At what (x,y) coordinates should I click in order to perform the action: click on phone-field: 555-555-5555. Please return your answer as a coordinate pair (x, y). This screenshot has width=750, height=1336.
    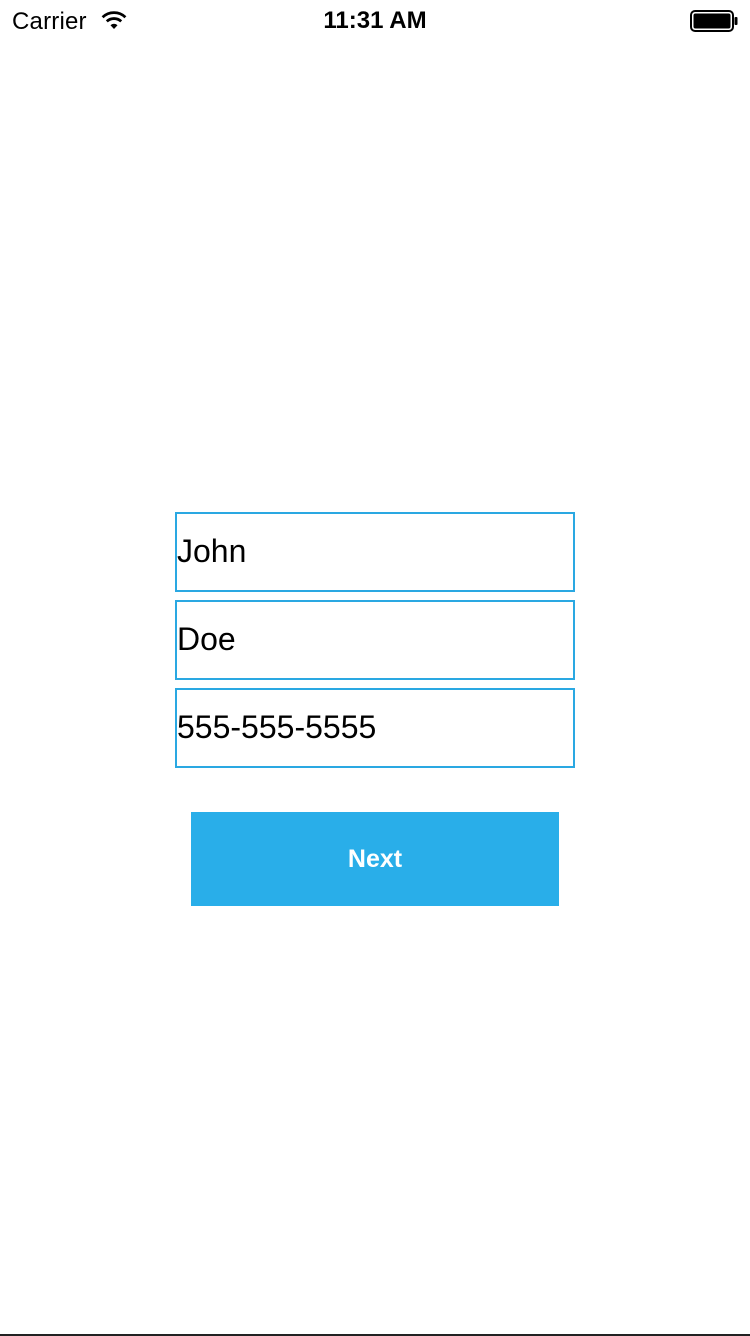
    Looking at the image, I should click on (375, 728).